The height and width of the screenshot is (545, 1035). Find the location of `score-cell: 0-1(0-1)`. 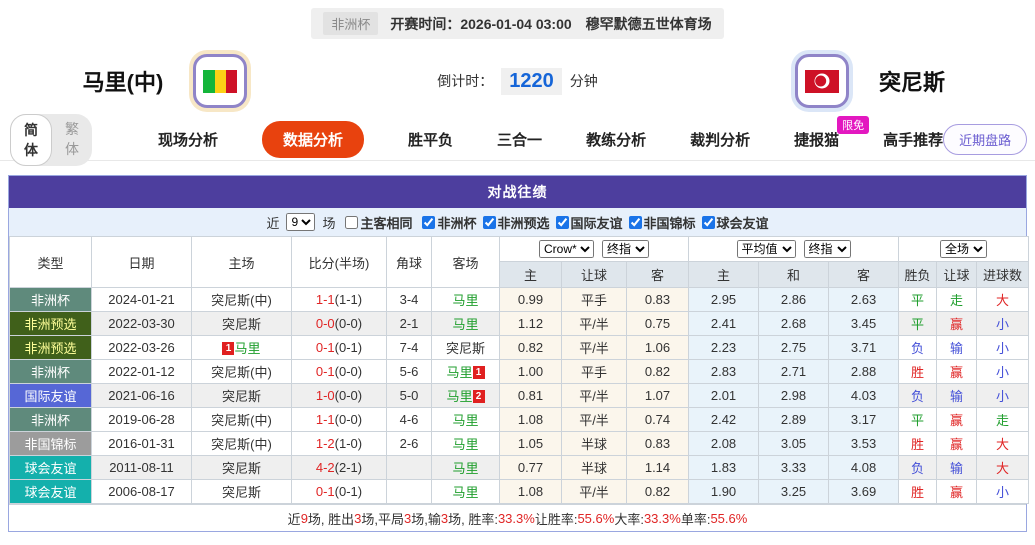

score-cell: 0-1(0-1) is located at coordinates (339, 491).